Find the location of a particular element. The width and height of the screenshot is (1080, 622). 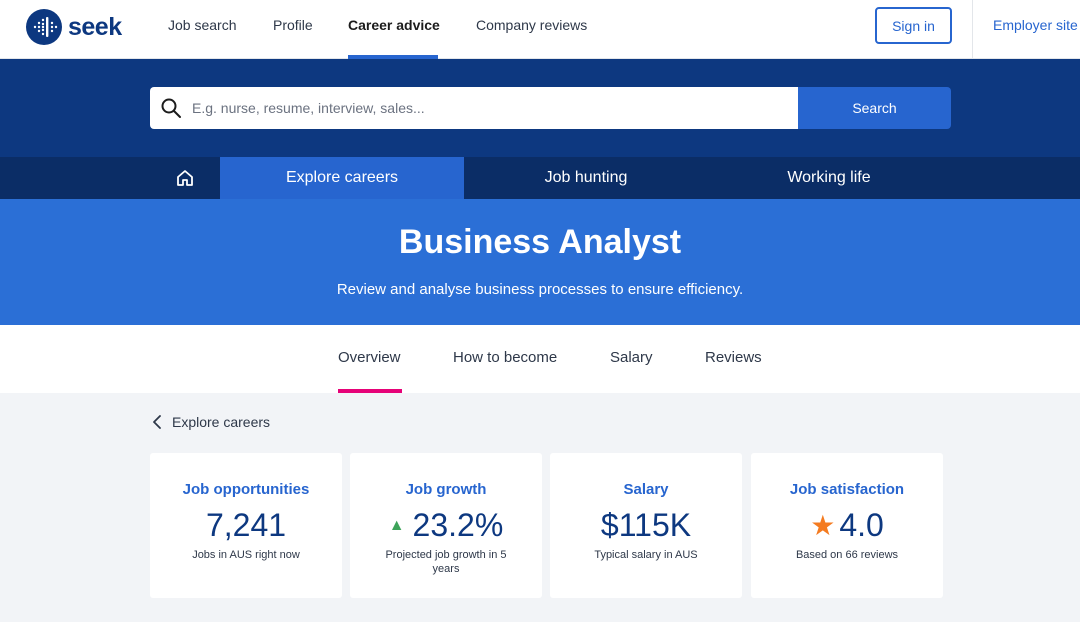

stat-value: $115K is located at coordinates (646, 525).